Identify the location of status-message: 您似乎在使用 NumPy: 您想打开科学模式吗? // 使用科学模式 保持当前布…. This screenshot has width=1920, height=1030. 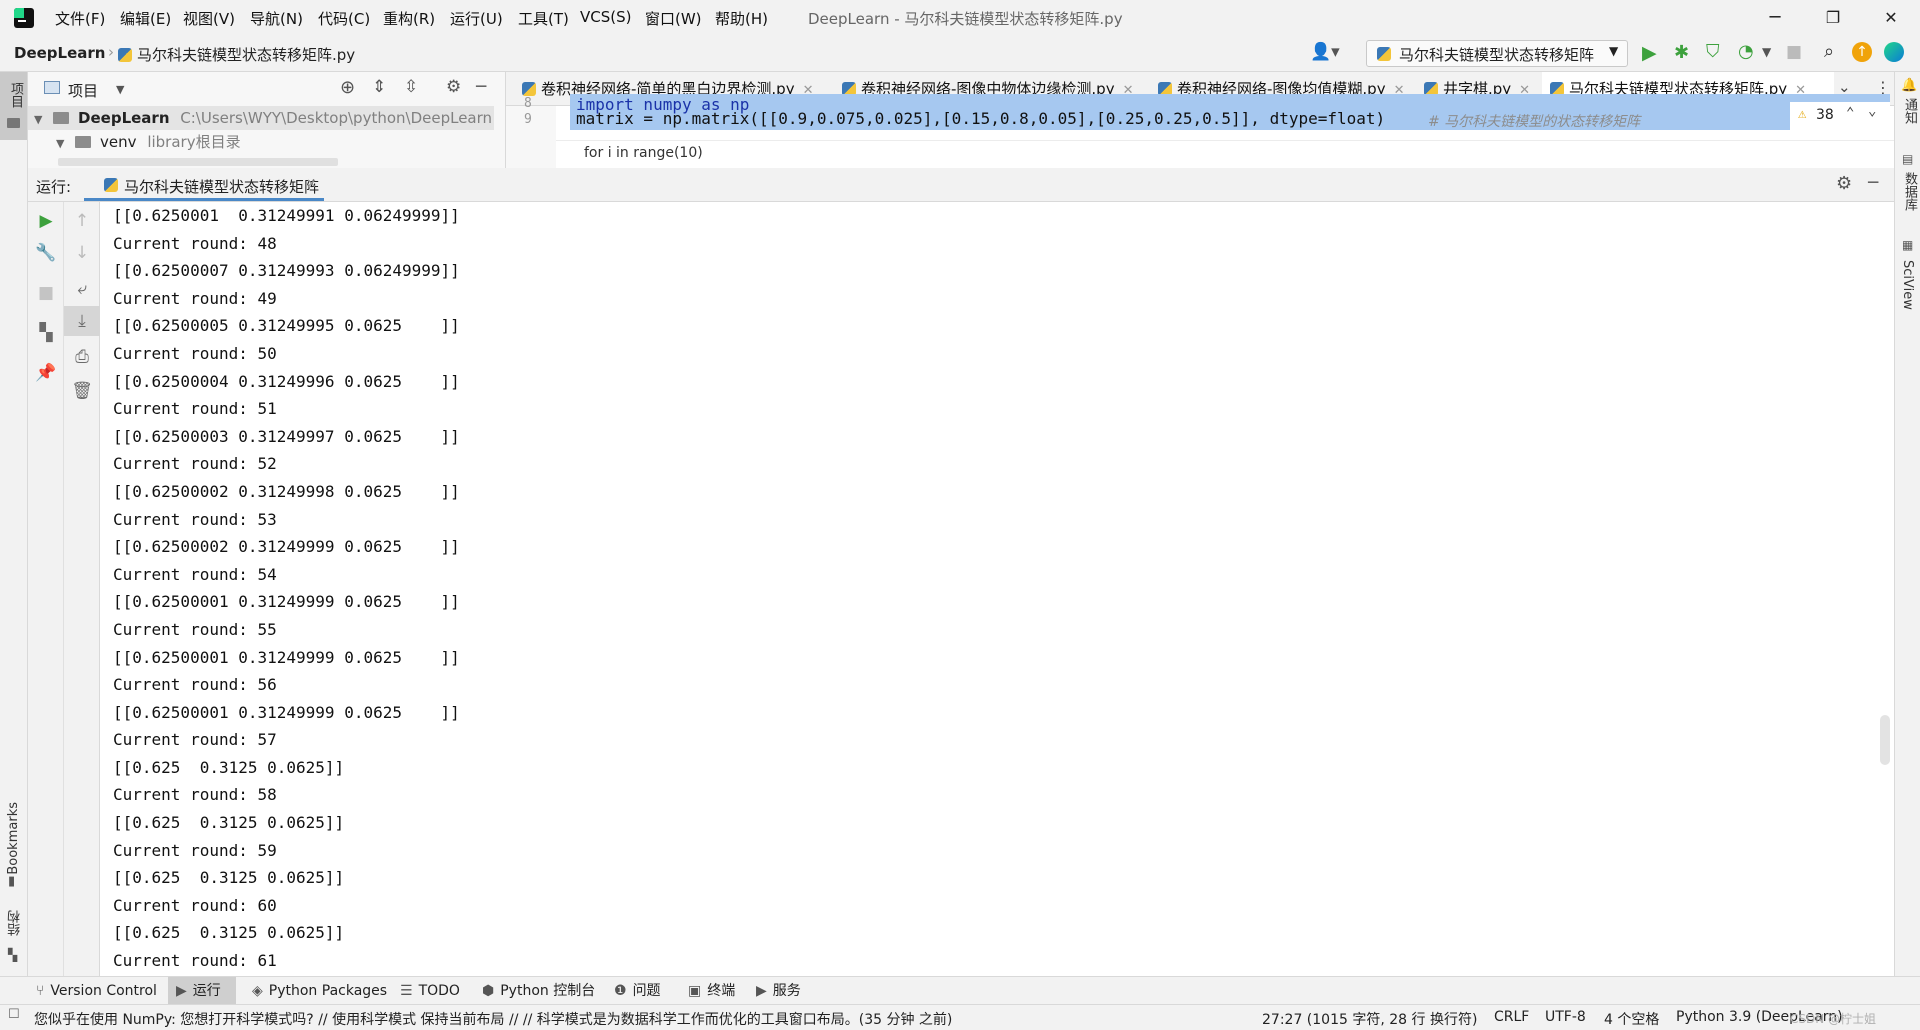
(493, 1019).